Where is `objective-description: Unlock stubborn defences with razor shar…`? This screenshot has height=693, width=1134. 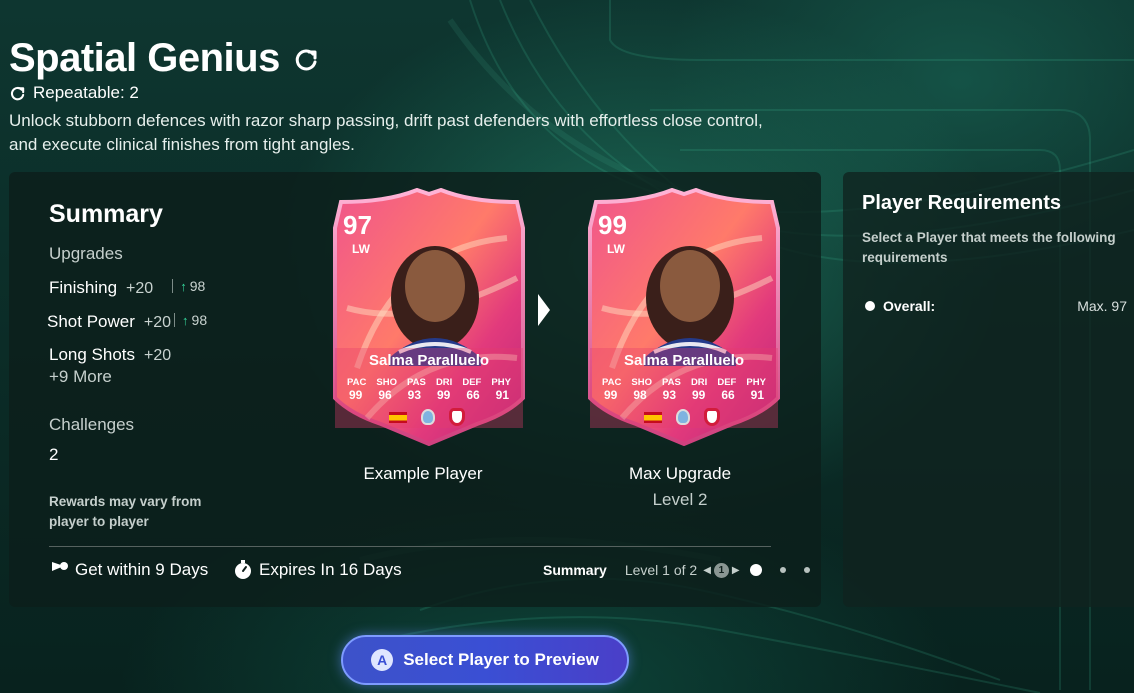 objective-description: Unlock stubborn defences with razor shar… is located at coordinates (386, 132).